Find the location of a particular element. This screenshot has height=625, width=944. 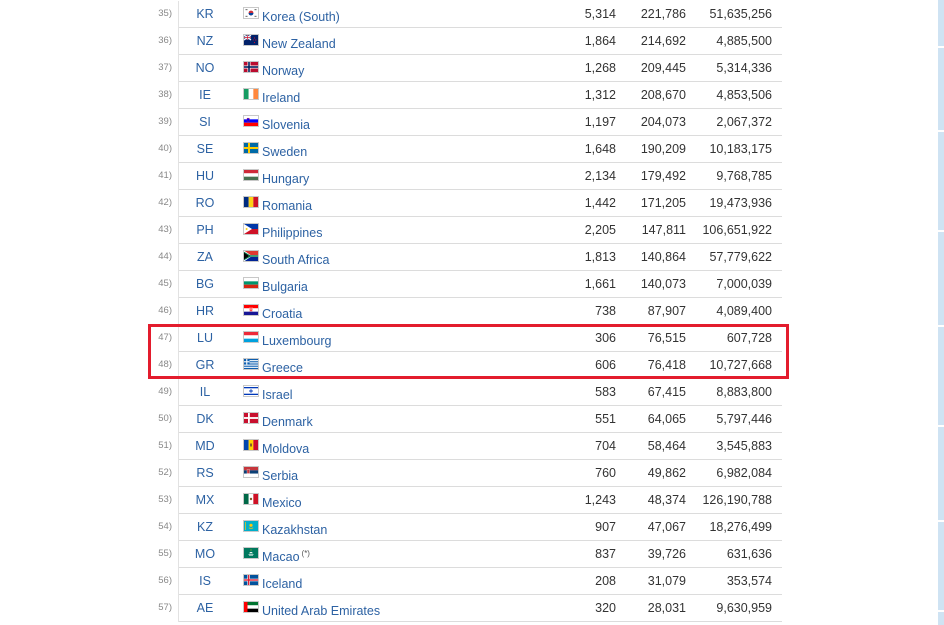

country-name-link: Kazakhstan is located at coordinates (295, 527).